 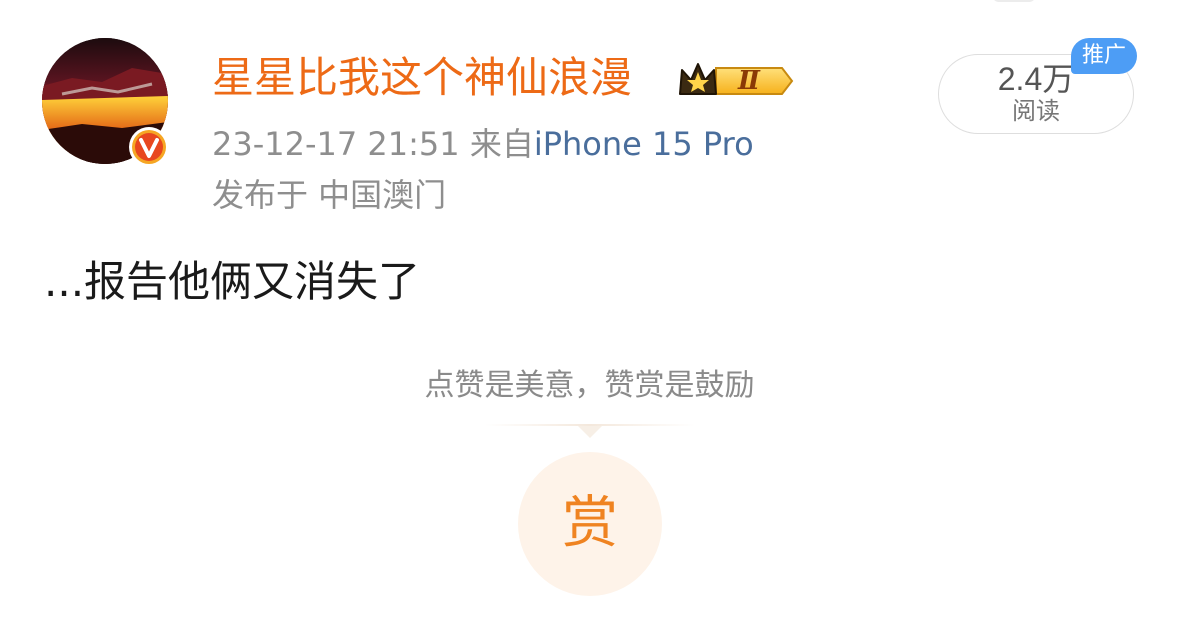 I want to click on top-scroll-hint, so click(x=1014, y=1).